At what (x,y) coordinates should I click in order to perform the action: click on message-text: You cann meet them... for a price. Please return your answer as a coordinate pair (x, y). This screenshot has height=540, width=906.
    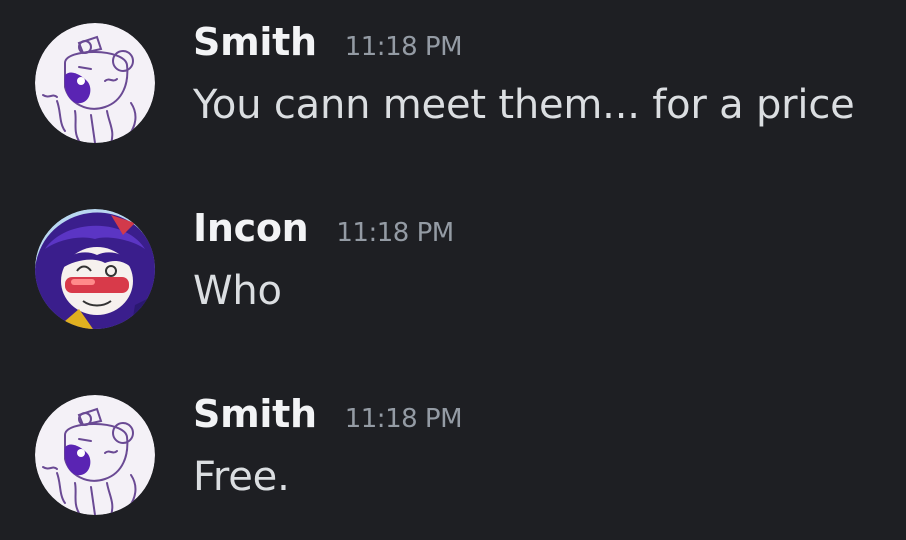
    Looking at the image, I should click on (524, 105).